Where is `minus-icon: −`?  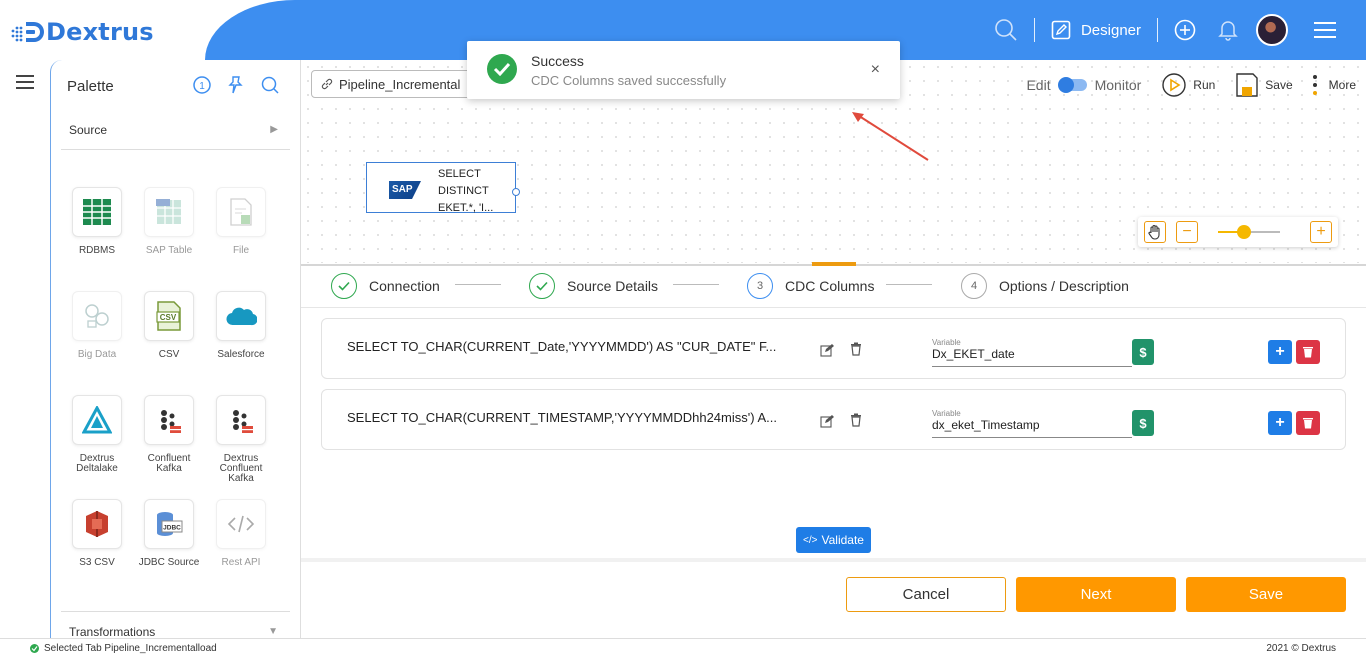
minus-icon: − is located at coordinates (1187, 231).